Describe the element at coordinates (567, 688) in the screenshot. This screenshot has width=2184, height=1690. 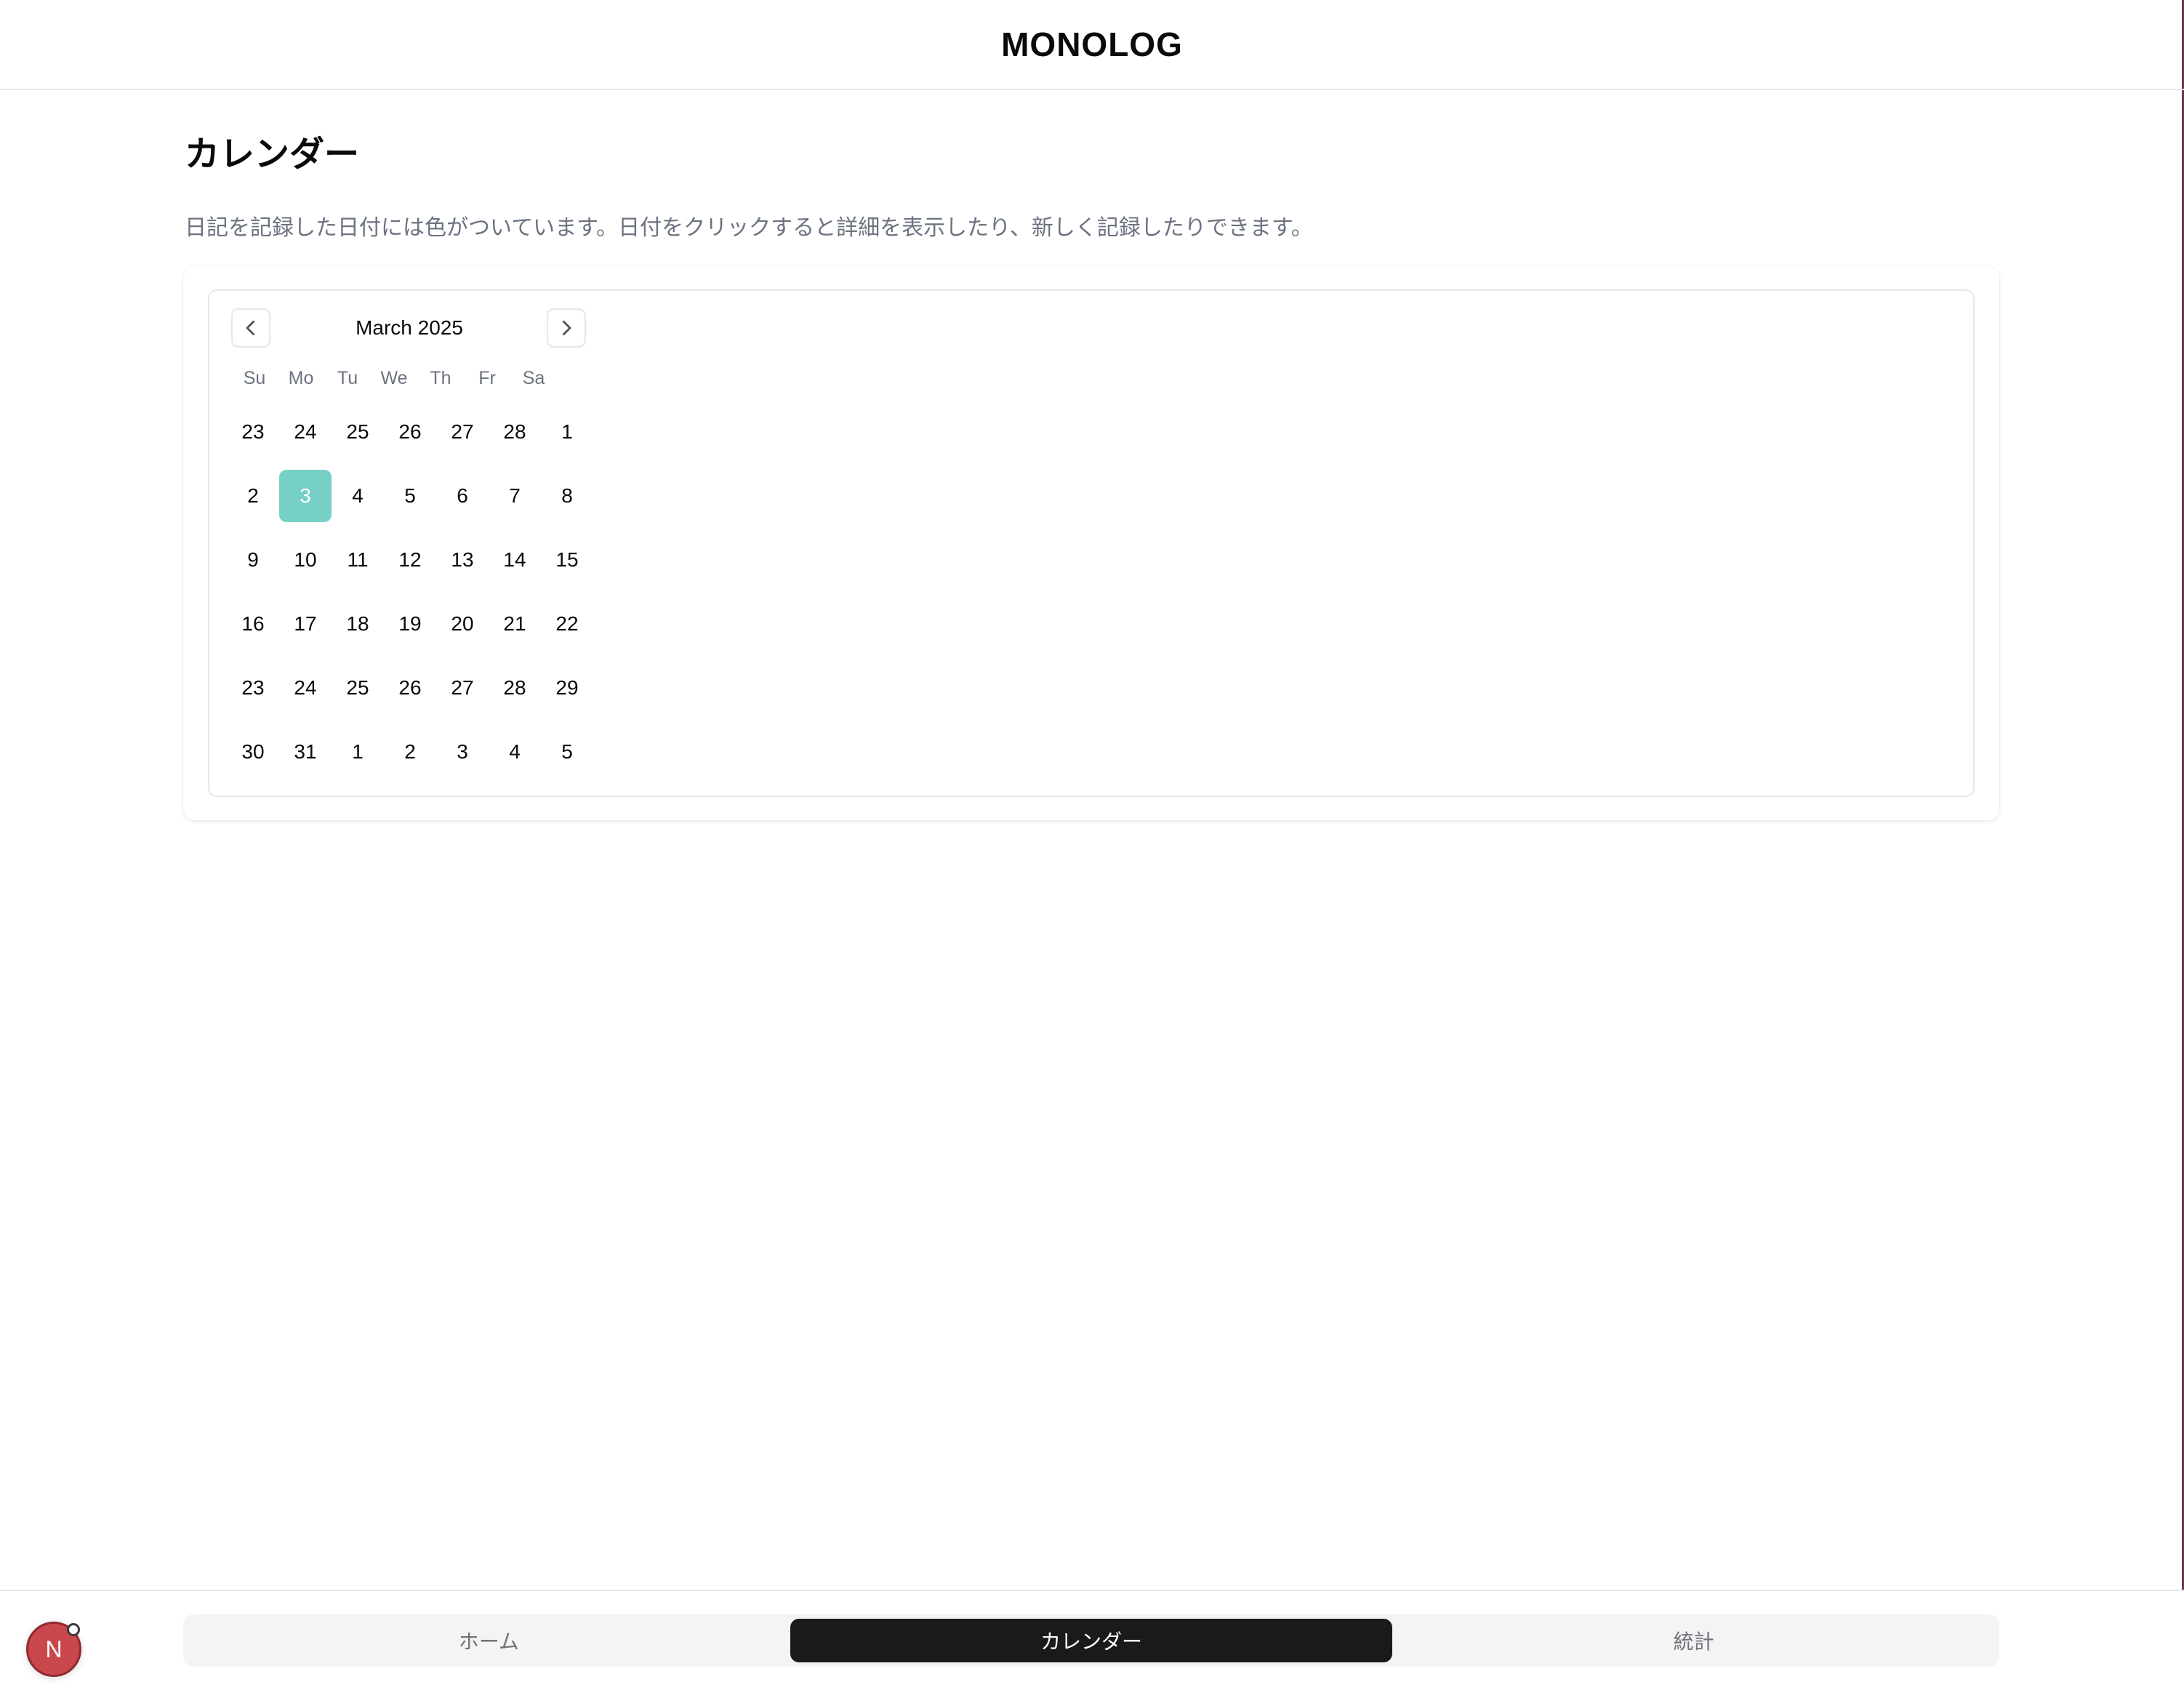
I see `calendar-day: 29` at that location.